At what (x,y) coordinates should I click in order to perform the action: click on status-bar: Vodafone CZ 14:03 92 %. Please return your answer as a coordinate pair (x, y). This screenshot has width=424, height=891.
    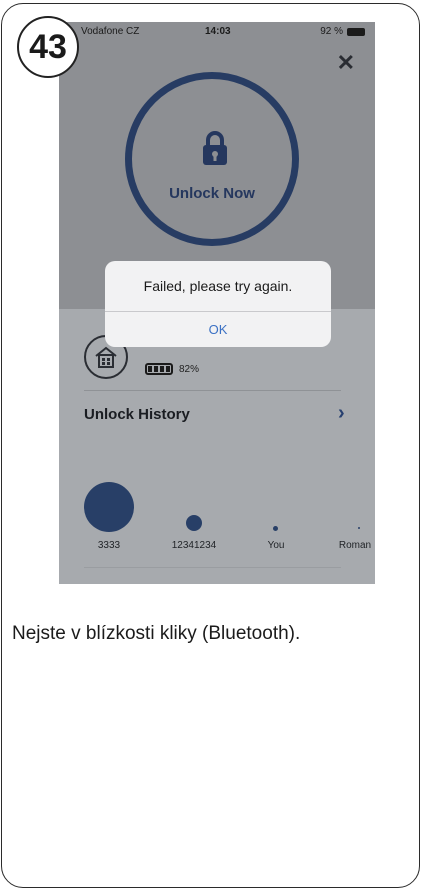
    Looking at the image, I should click on (217, 31).